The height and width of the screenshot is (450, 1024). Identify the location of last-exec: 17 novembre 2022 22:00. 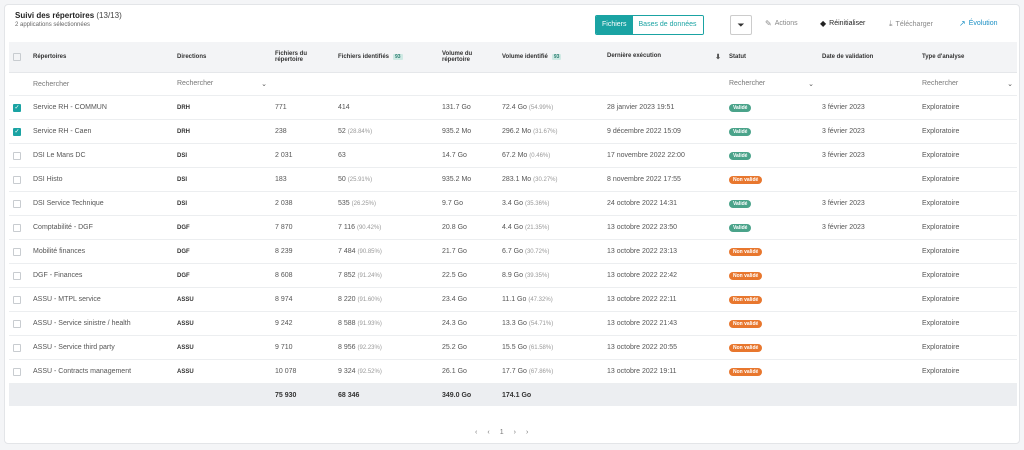
(664, 155).